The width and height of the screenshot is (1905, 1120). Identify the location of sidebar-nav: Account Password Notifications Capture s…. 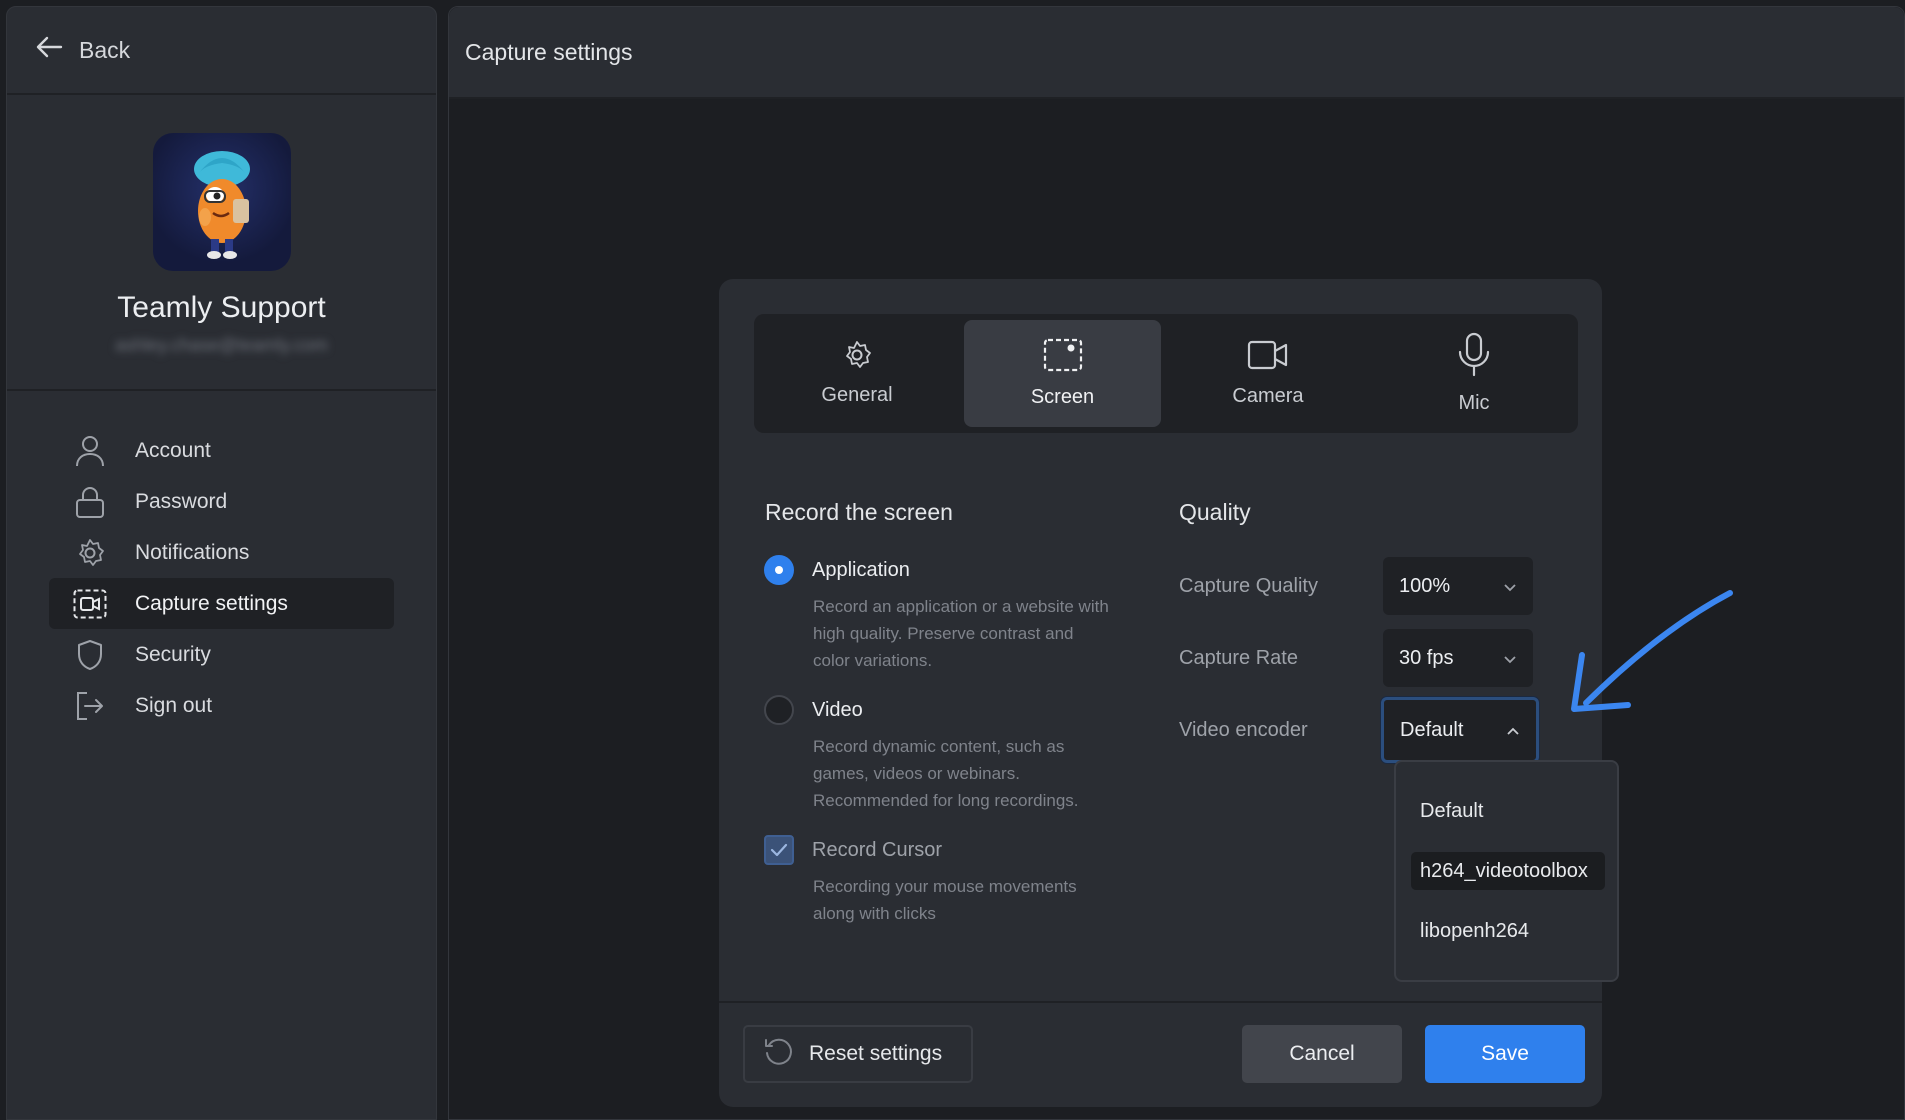
(221, 561).